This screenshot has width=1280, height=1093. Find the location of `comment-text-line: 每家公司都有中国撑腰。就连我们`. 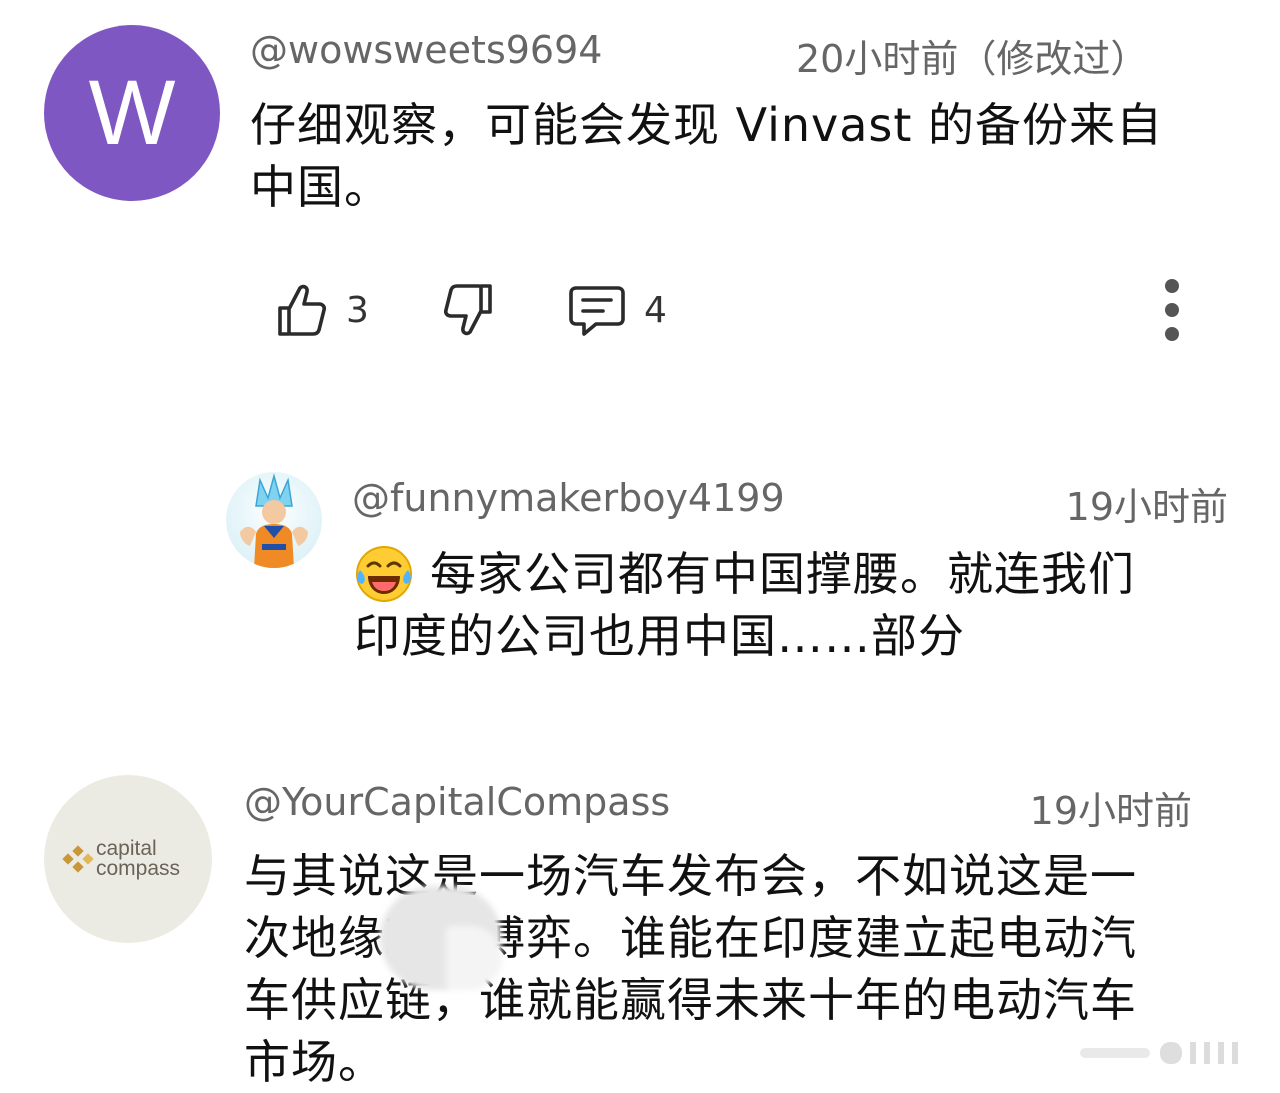

comment-text-line: 每家公司都有中国撑腰。就连我们 is located at coordinates (782, 574).